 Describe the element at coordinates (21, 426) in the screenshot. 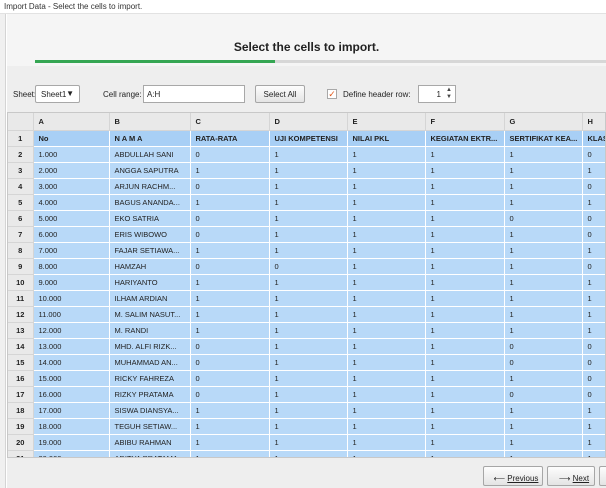

I see `row-number: 19` at that location.